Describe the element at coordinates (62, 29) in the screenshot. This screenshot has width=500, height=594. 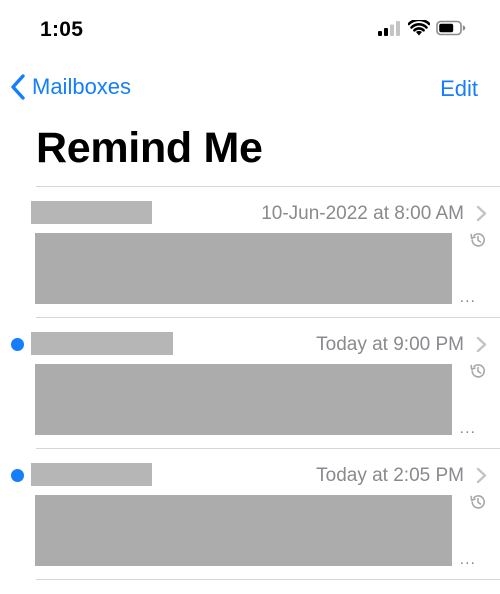
I see `status-time: 1:05` at that location.